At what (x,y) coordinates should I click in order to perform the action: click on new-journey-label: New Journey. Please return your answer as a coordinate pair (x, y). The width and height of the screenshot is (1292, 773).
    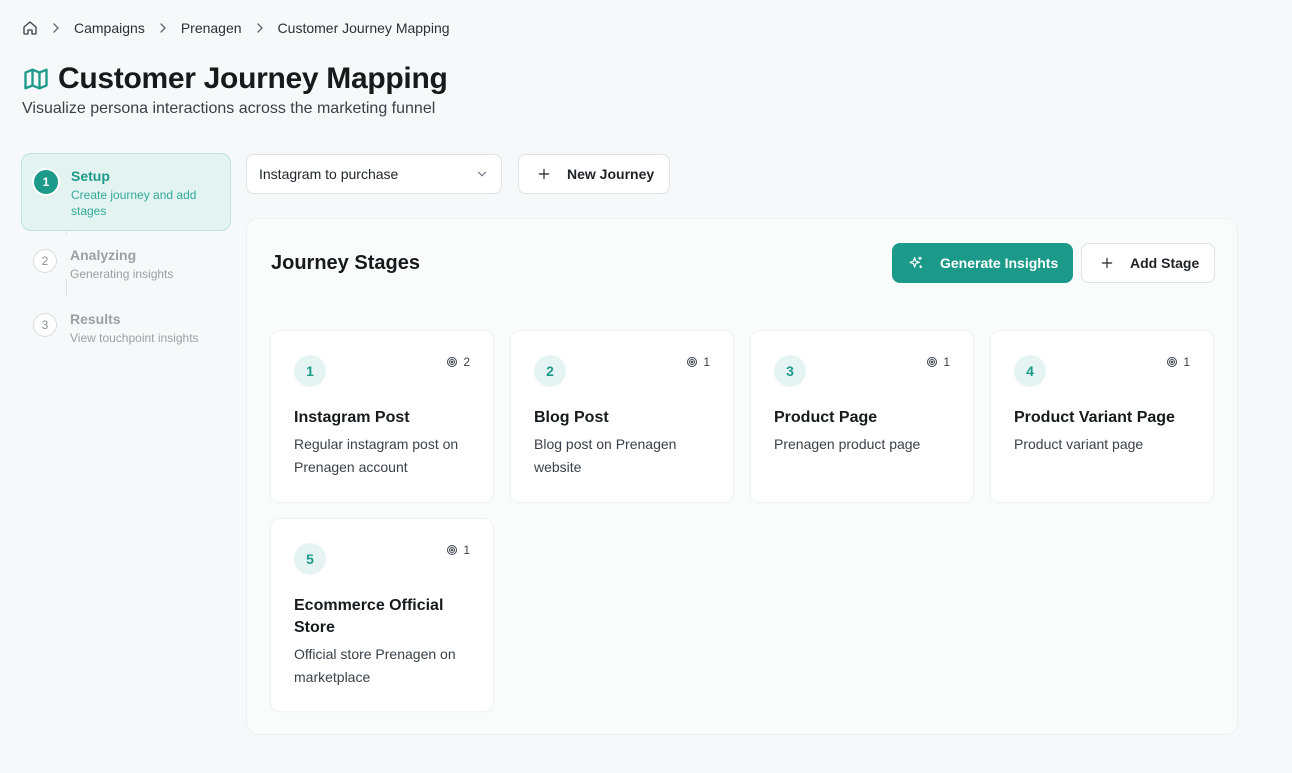
    Looking at the image, I should click on (611, 174).